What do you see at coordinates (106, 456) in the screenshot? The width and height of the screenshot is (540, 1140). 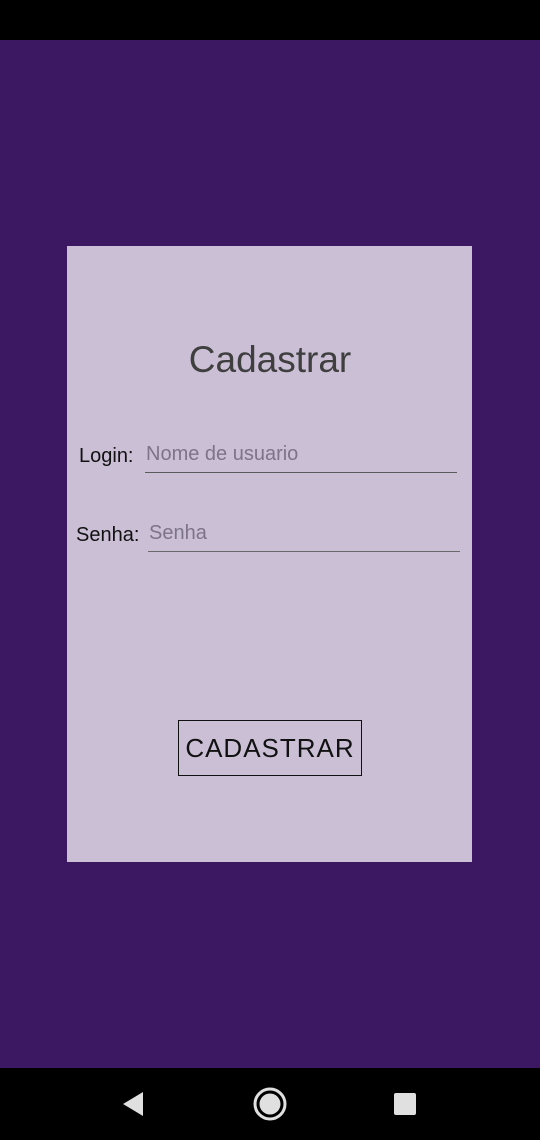 I see `login-label: Login:` at bounding box center [106, 456].